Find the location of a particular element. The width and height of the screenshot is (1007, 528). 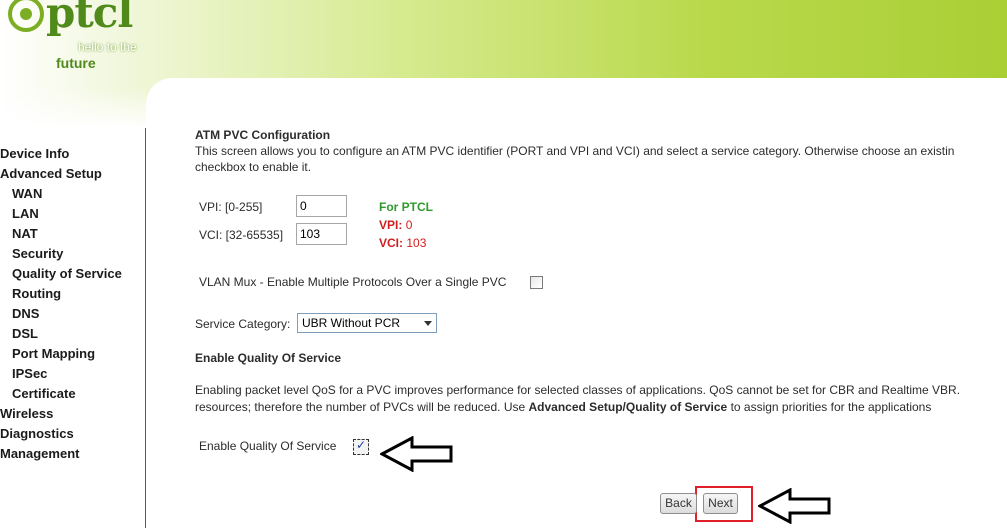

header-white-panel is located at coordinates (576, 103).